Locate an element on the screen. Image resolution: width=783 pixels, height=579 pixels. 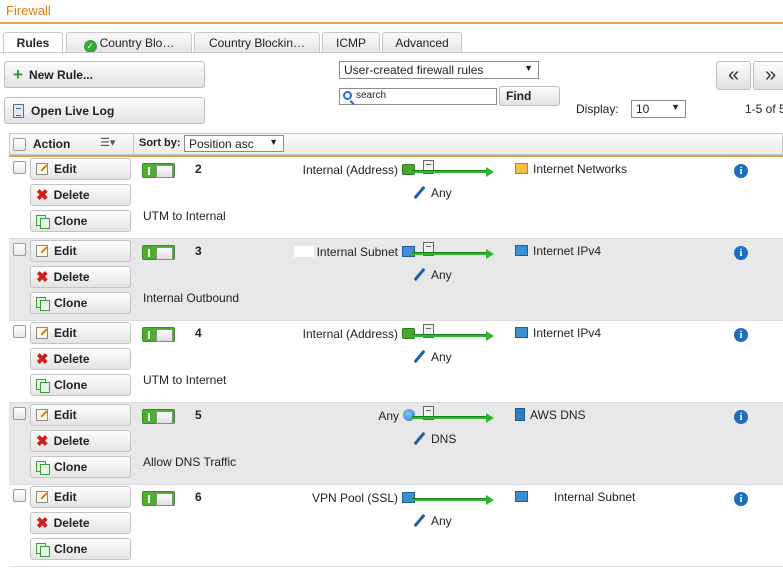
action-header: Action is located at coordinates (52, 144).